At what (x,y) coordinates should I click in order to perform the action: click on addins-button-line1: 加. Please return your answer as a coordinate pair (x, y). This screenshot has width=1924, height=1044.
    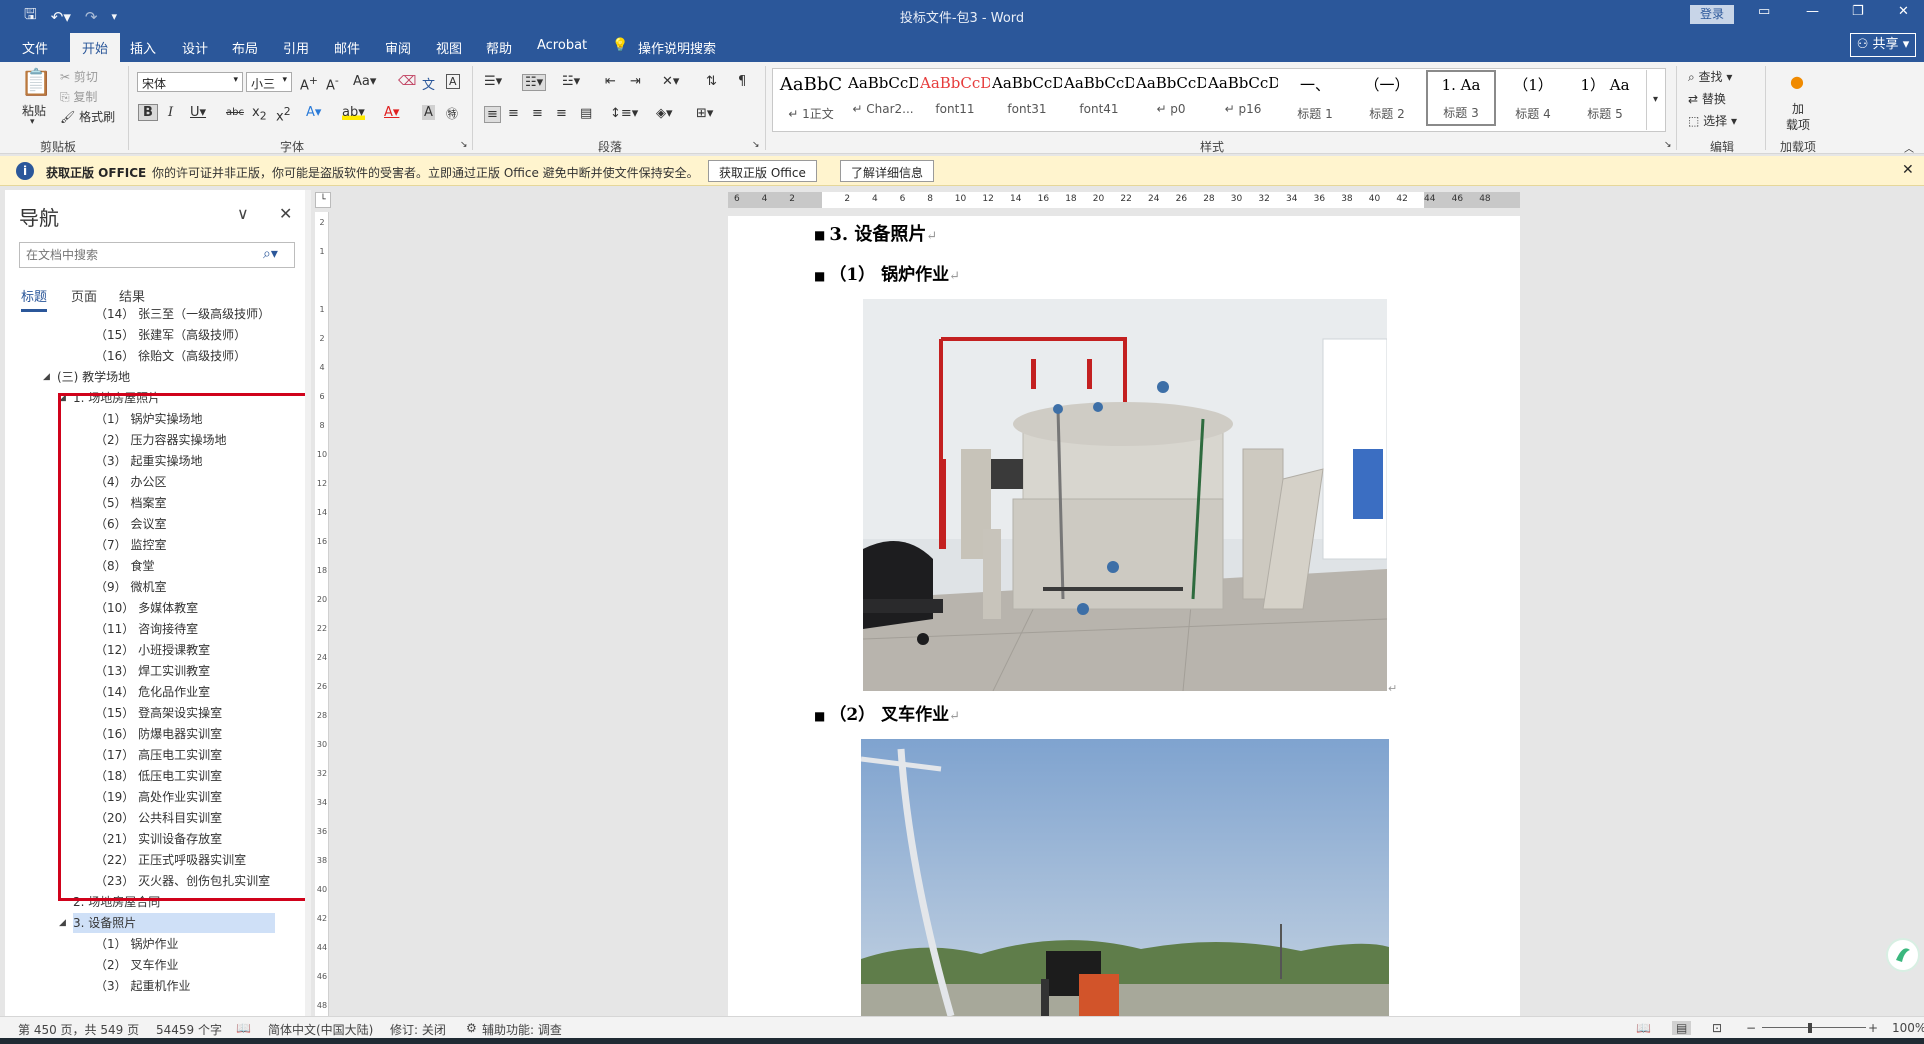
    Looking at the image, I should click on (1798, 108).